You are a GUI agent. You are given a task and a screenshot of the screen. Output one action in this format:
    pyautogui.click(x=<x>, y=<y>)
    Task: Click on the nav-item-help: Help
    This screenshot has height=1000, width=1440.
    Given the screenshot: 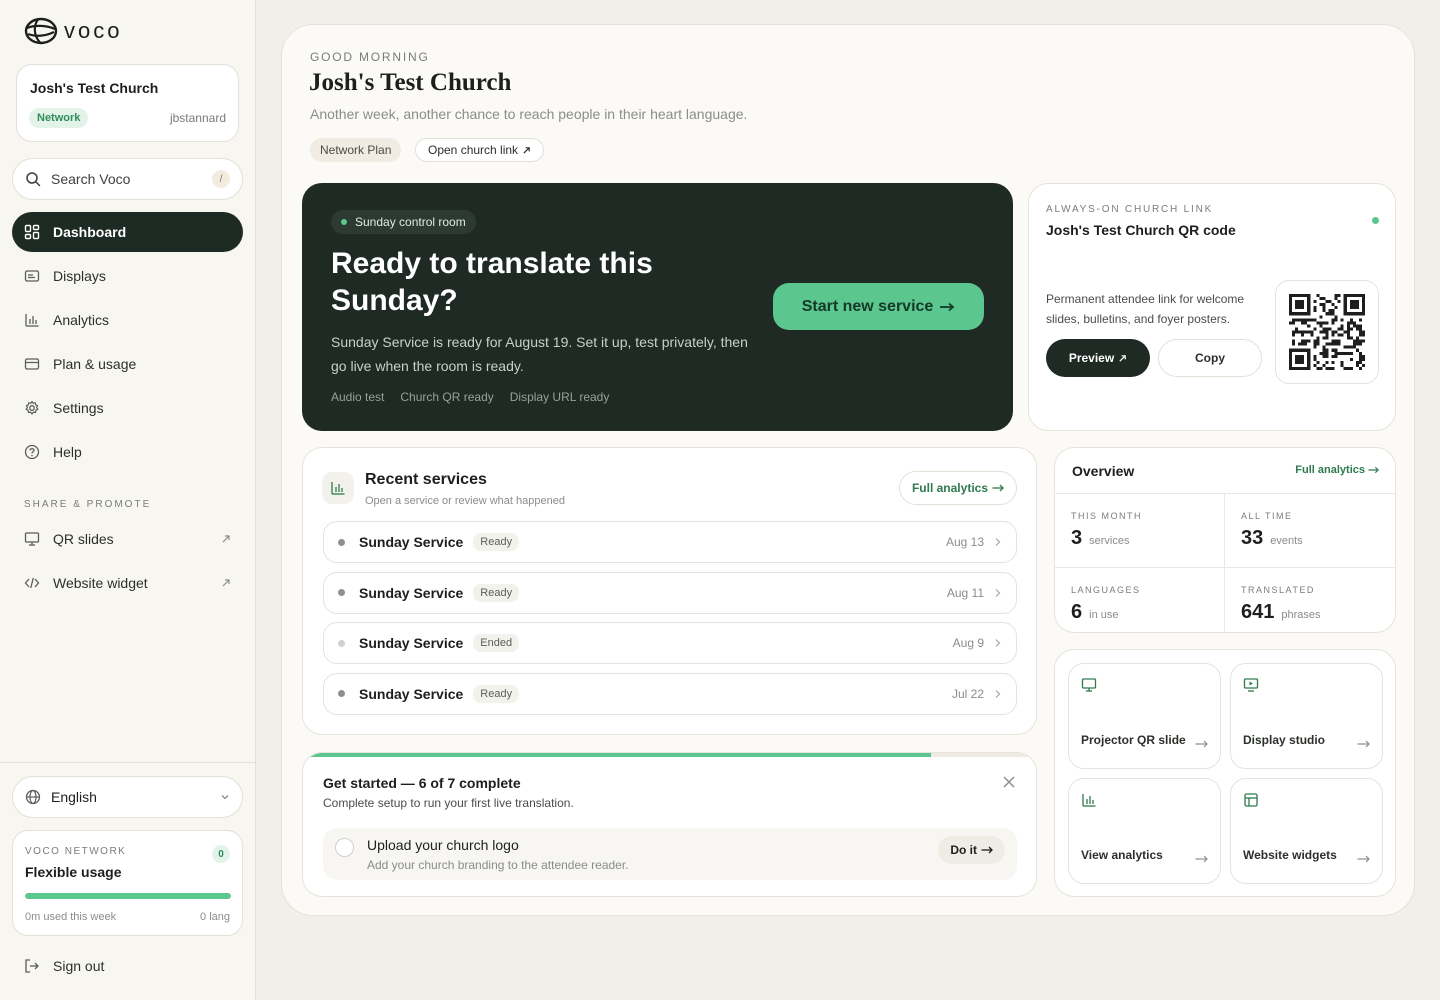 What is the action you would take?
    pyautogui.click(x=127, y=452)
    